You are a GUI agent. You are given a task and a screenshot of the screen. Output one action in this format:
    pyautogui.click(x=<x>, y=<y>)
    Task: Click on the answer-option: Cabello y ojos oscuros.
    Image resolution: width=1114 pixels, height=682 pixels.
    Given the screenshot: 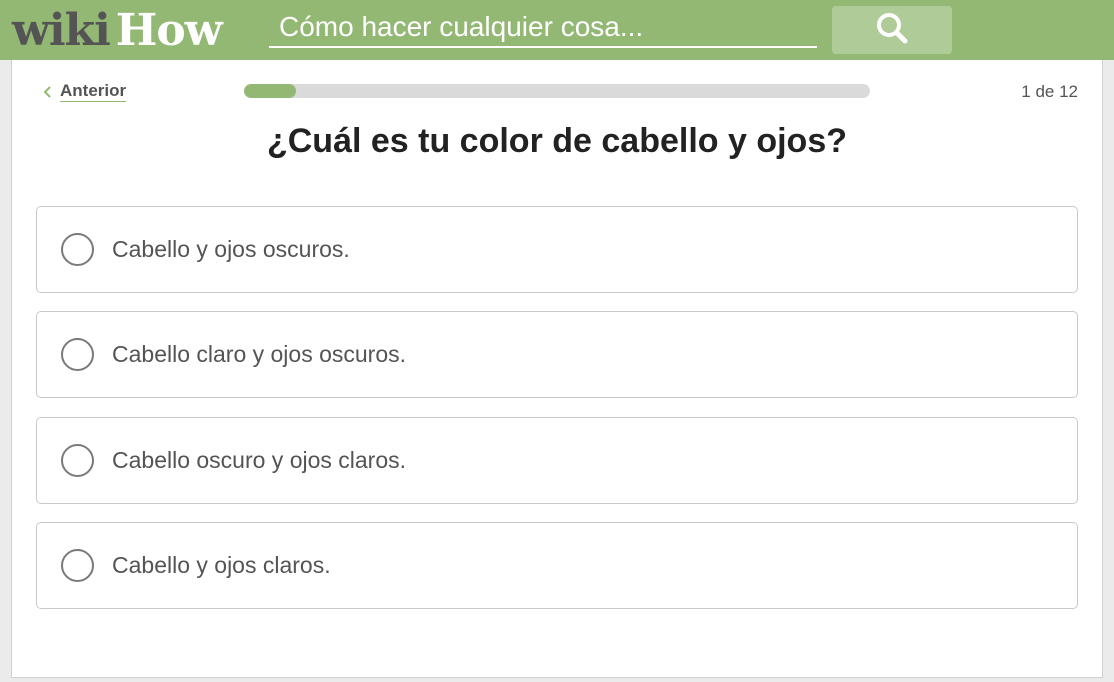 What is the action you would take?
    pyautogui.click(x=557, y=249)
    